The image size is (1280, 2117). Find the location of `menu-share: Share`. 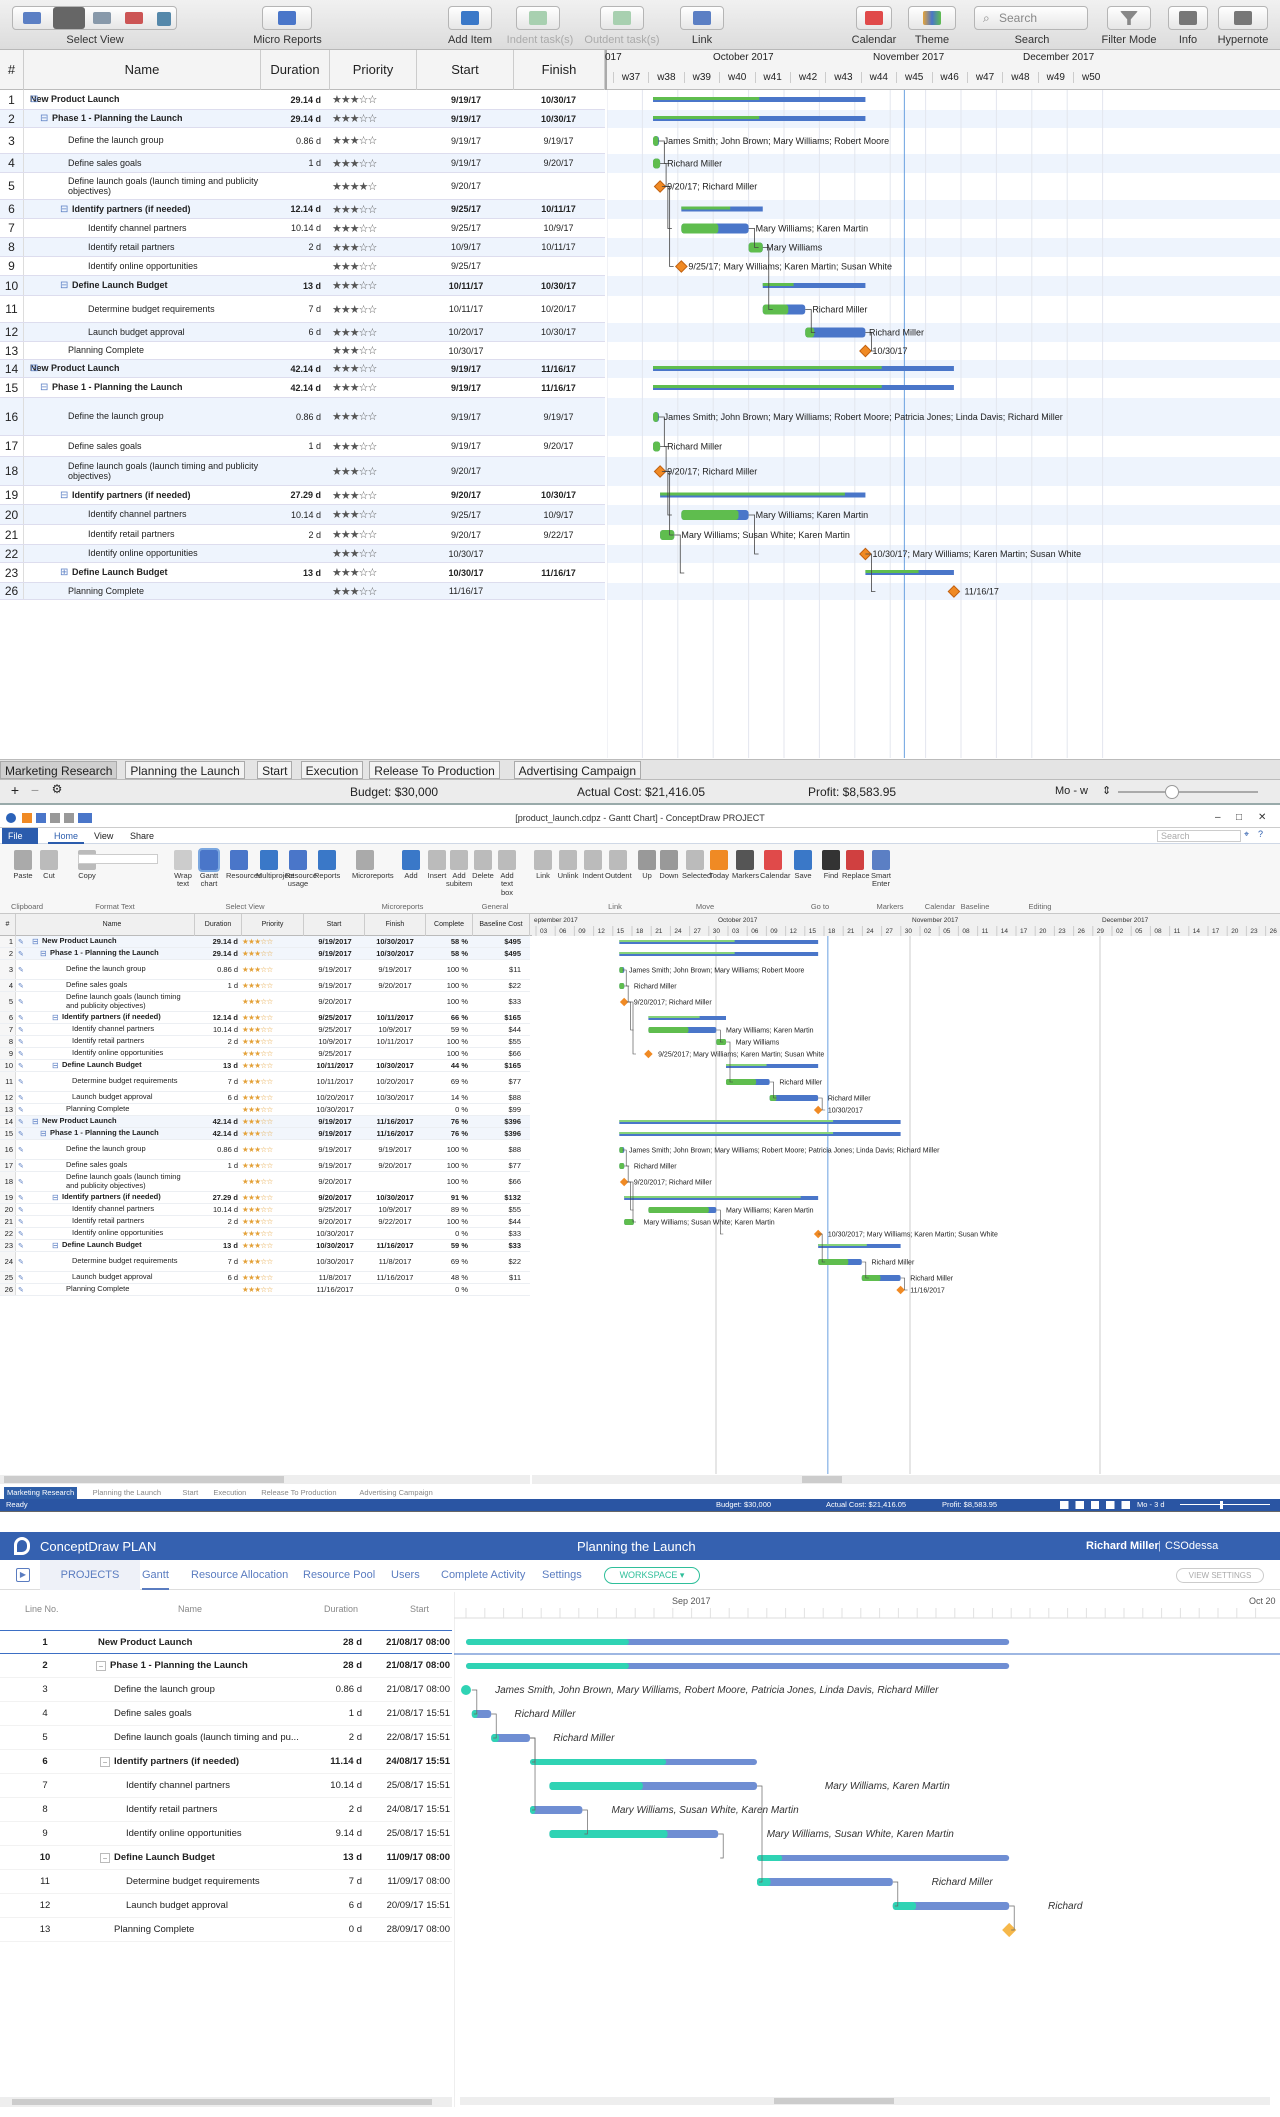

menu-share: Share is located at coordinates (142, 836).